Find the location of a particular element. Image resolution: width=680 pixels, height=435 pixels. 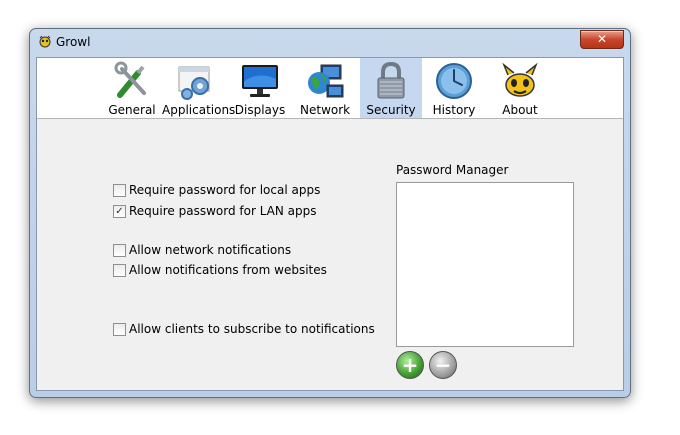

password-manager-list is located at coordinates (485, 264).